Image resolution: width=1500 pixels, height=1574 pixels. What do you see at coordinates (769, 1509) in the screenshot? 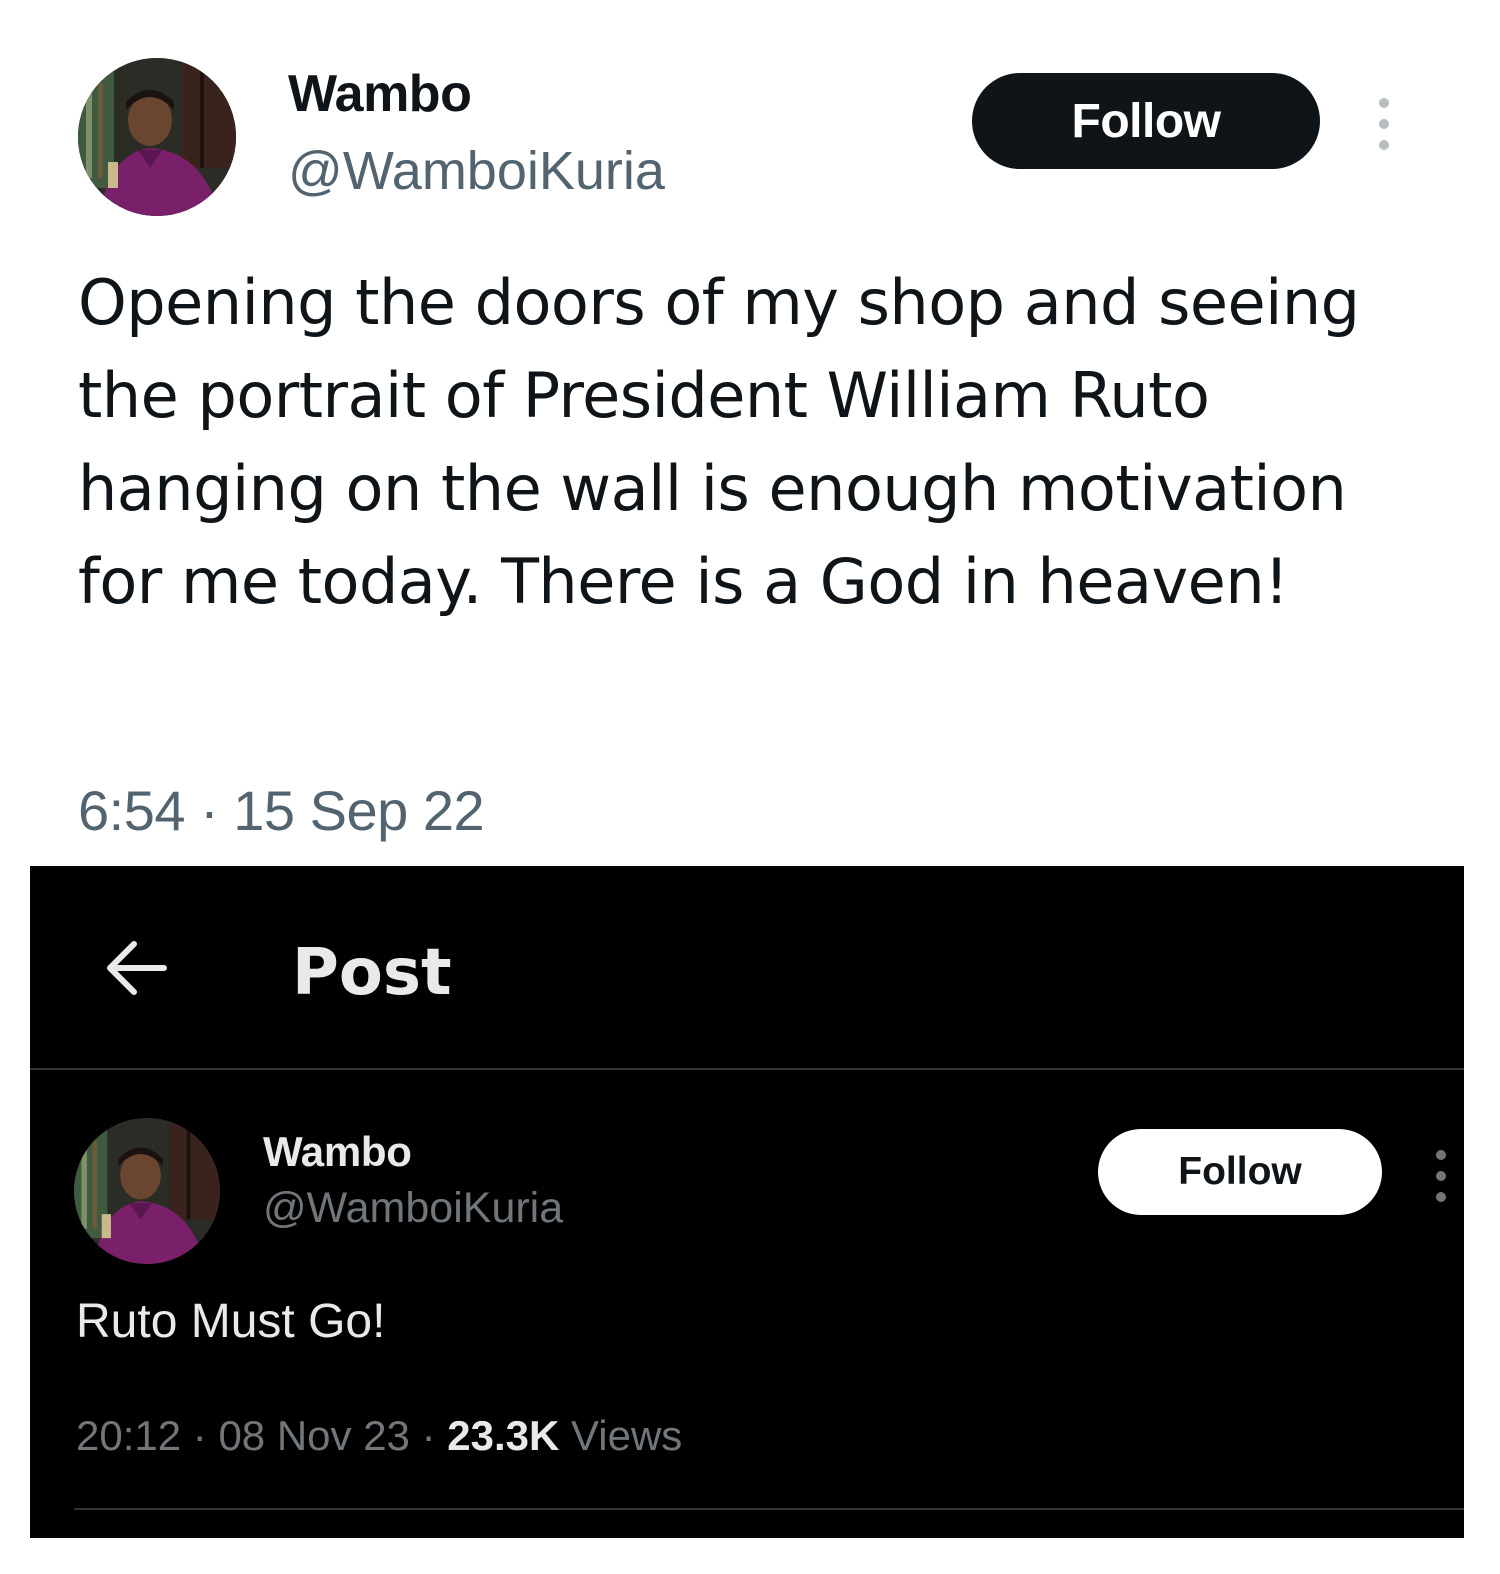
I see `footer-divider` at bounding box center [769, 1509].